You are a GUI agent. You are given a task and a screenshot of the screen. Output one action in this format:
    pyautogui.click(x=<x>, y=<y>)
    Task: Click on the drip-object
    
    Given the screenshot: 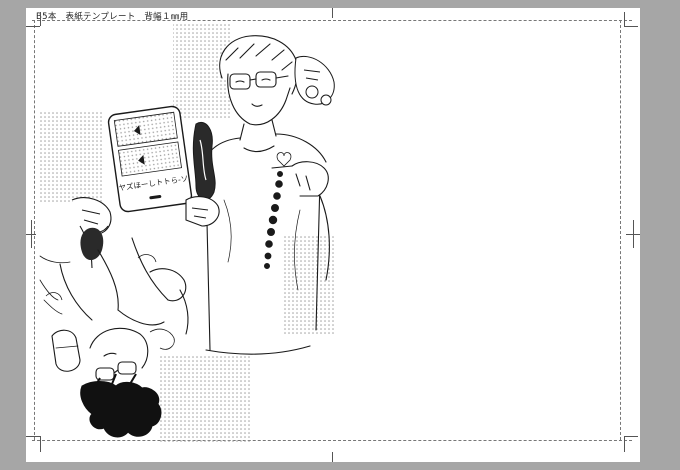 What is the action you would take?
    pyautogui.click(x=204, y=161)
    